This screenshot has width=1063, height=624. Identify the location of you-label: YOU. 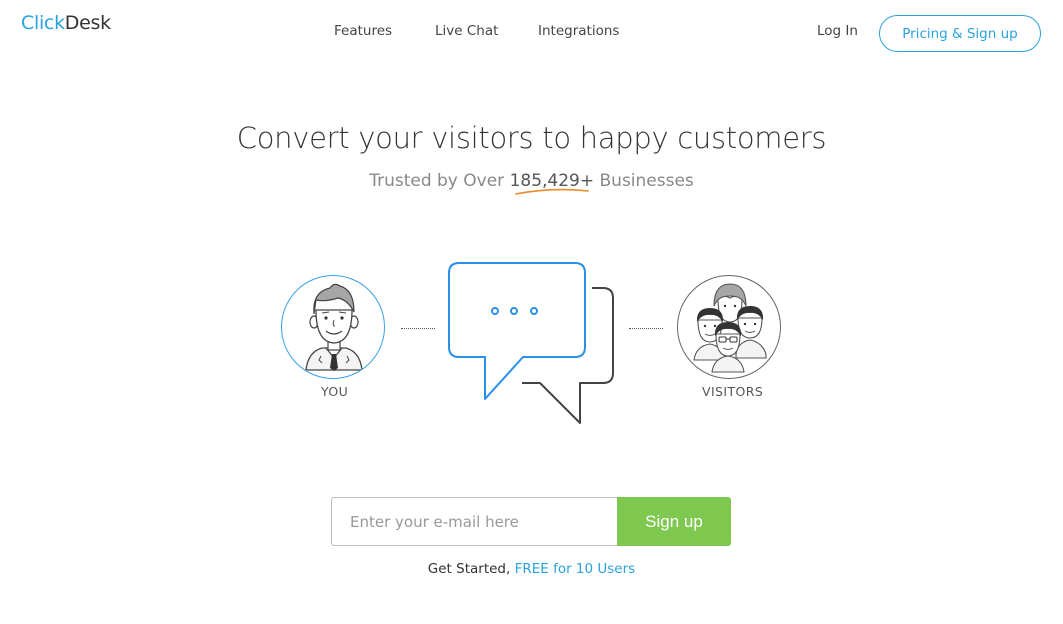
(335, 391).